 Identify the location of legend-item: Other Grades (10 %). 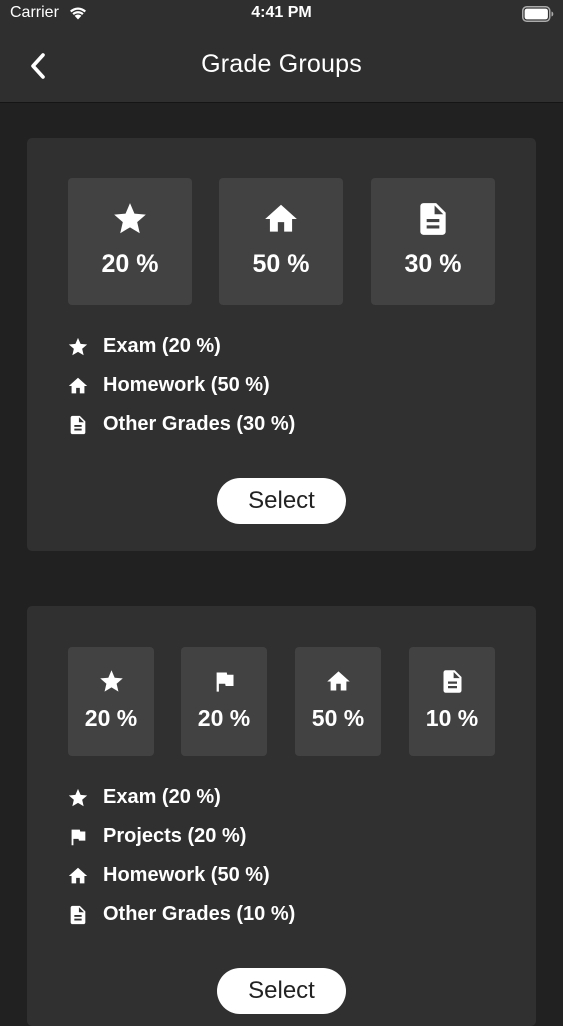
(181, 914).